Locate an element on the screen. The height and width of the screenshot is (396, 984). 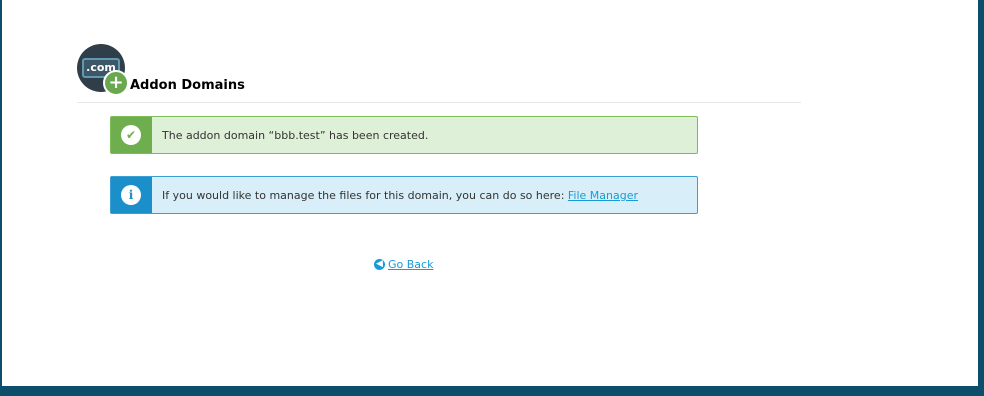
info-icon: i is located at coordinates (131, 195).